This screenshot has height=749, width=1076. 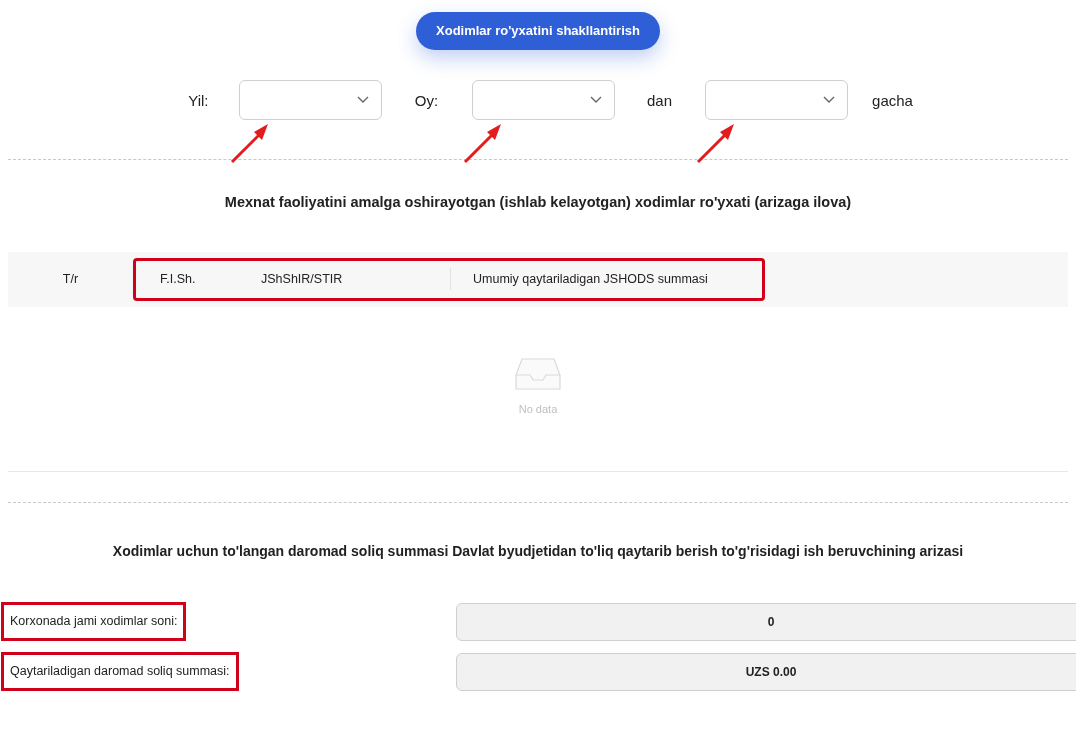 I want to click on readonly-field: 0, so click(x=766, y=621).